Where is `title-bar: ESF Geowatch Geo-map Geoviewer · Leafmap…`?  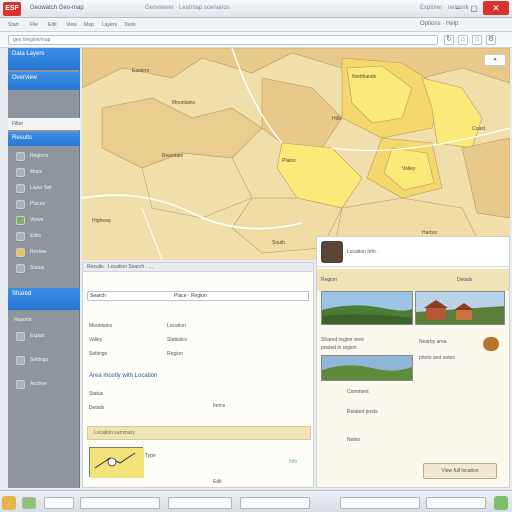
title-bar: ESF Geowatch Geo-map Geoviewer · Leafmap… is located at coordinates (256, 9).